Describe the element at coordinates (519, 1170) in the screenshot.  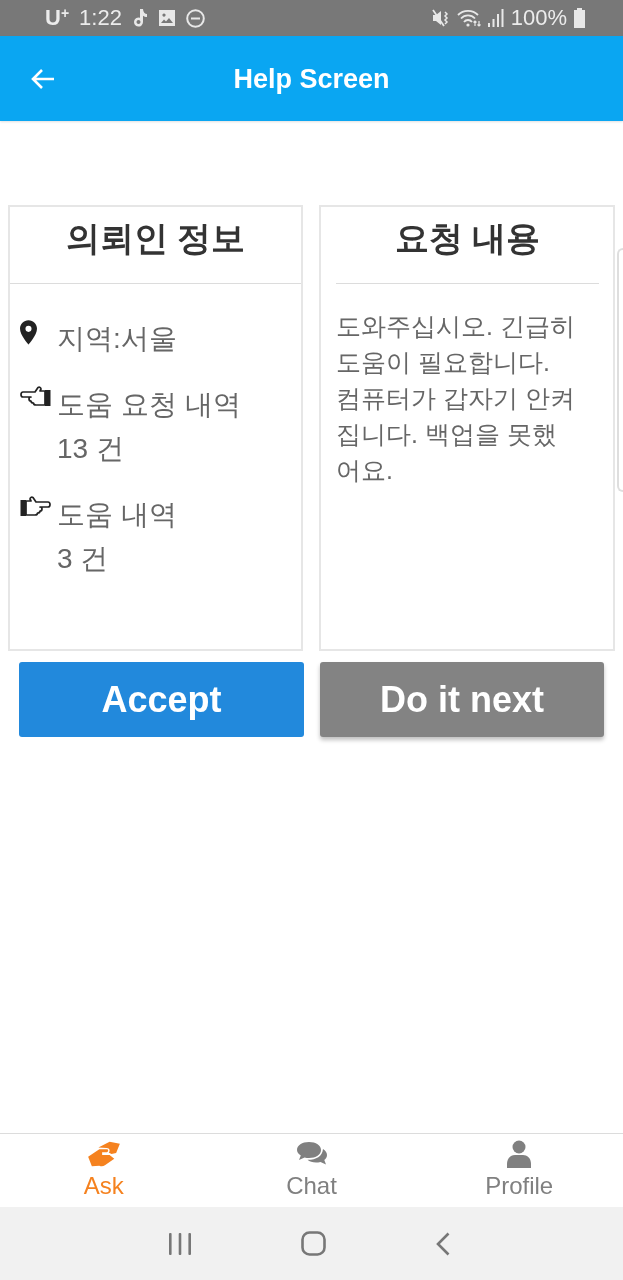
I see `nav-tab: Profile` at that location.